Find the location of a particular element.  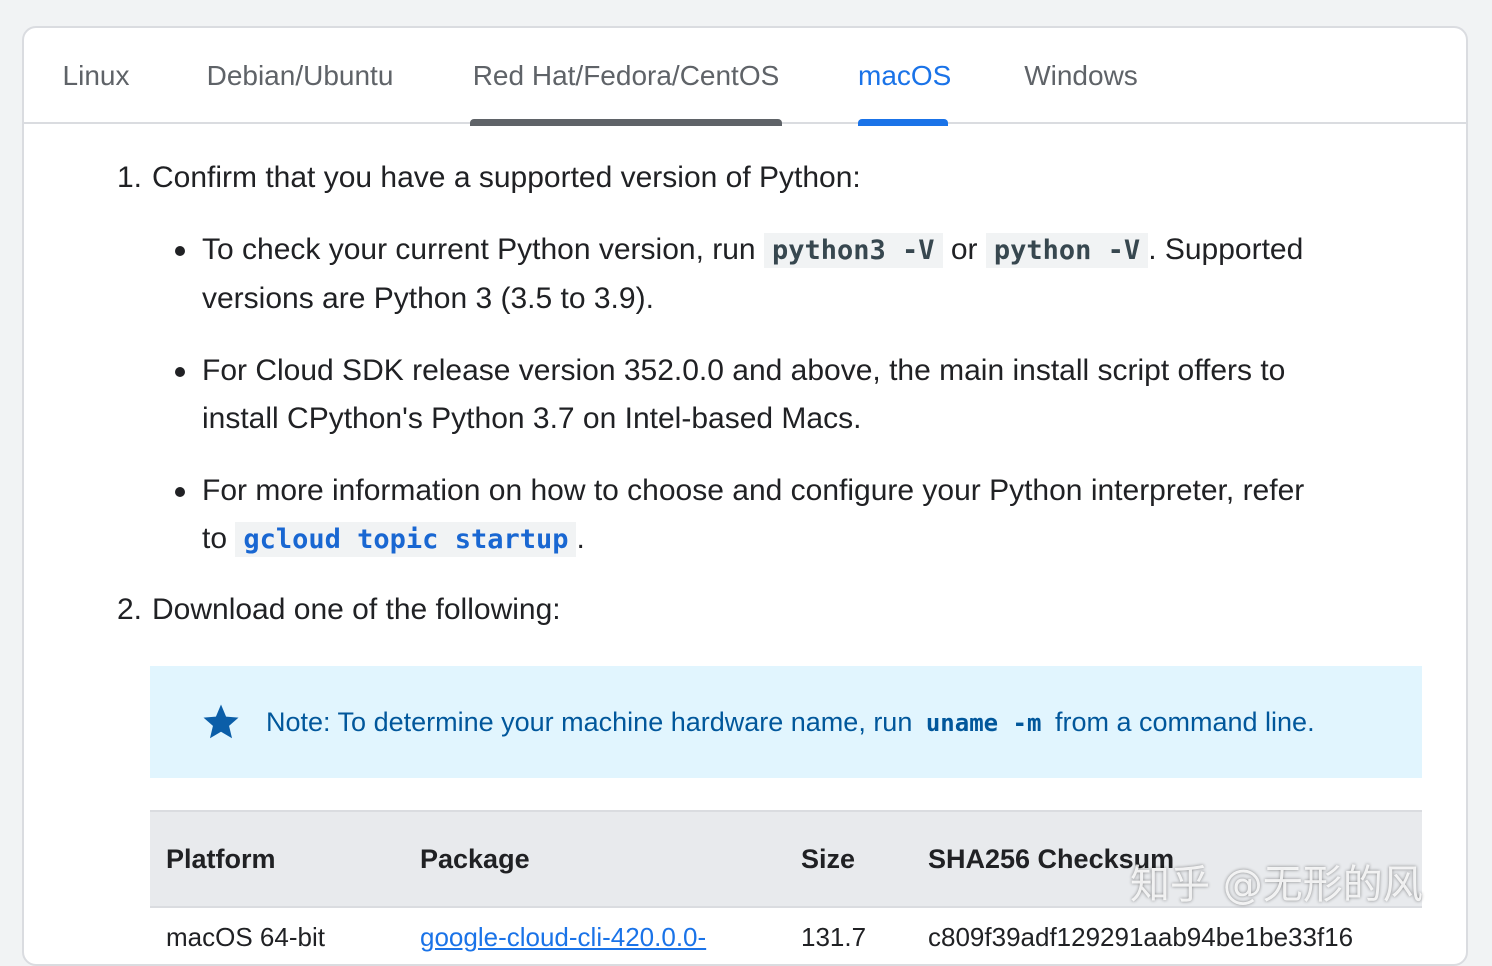

cell-checksum: c809f39adf129291aab94be1be33f16 is located at coordinates (1141, 937).